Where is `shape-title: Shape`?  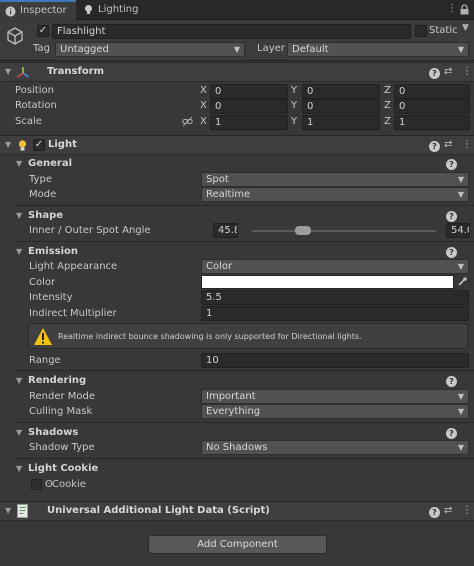 shape-title: Shape is located at coordinates (46, 215).